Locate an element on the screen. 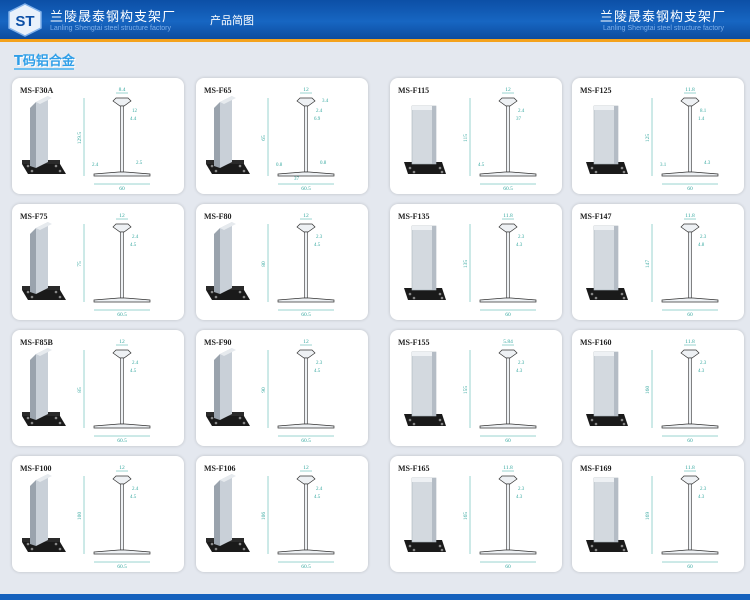 The height and width of the screenshot is (600, 750). product-card-f147: 11.8 147 60 2.3 4.8 MS-F147 is located at coordinates (658, 262).